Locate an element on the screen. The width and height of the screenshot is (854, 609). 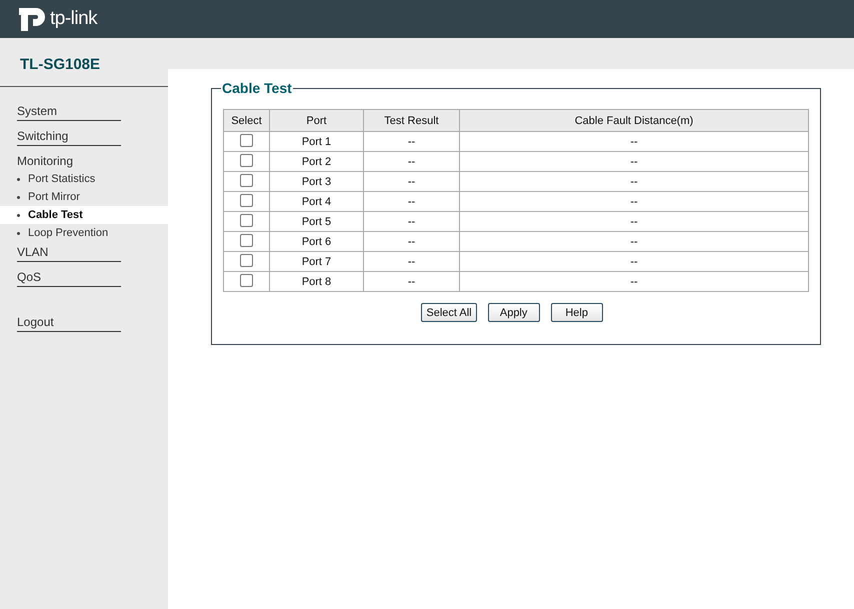
menu-item: QoS is located at coordinates (69, 277).